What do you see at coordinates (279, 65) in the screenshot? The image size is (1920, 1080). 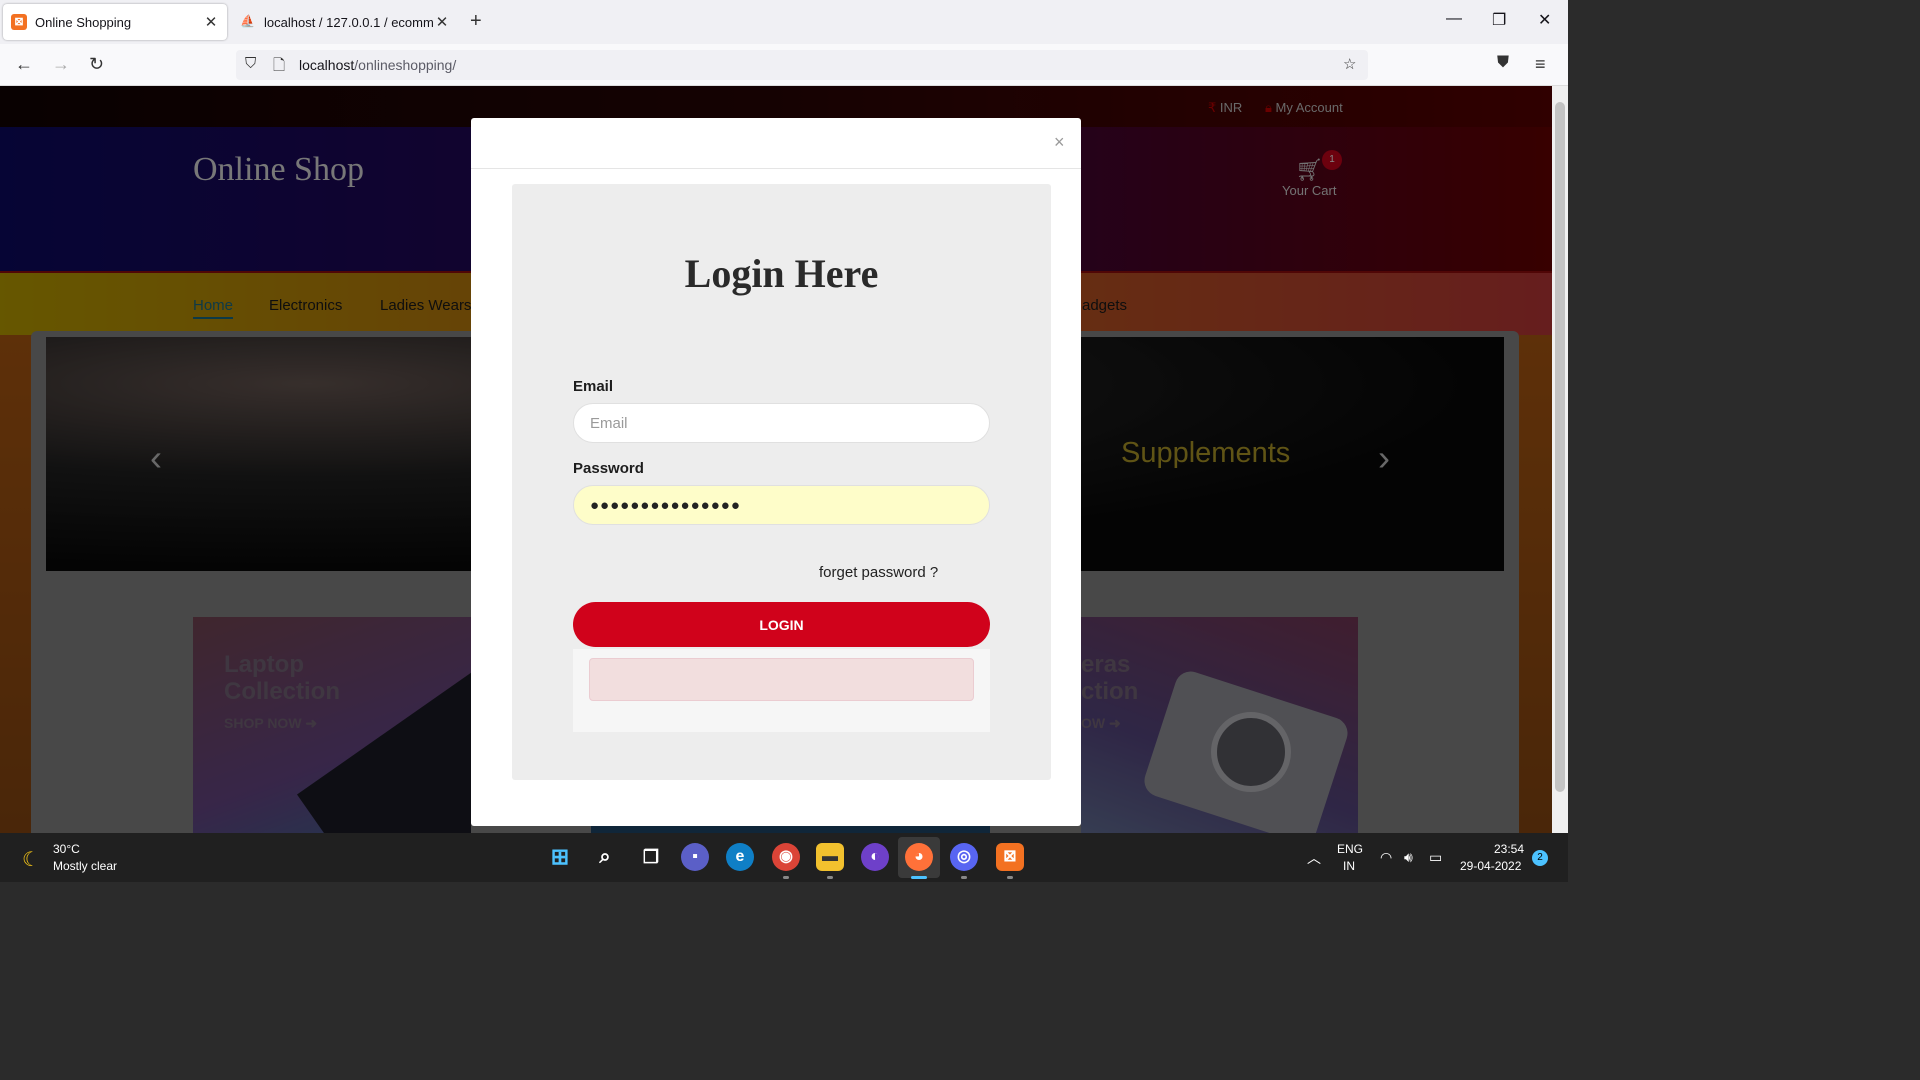 I see `page-icon: 🗋` at bounding box center [279, 65].